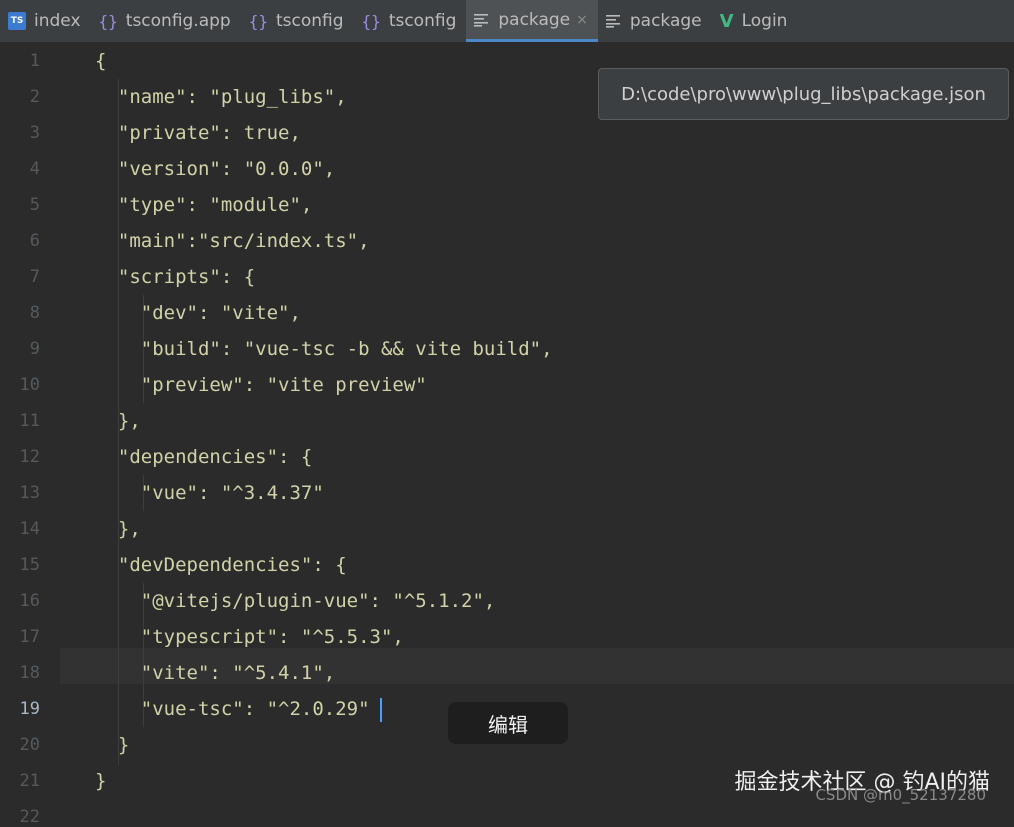 The height and width of the screenshot is (827, 1014). Describe the element at coordinates (34, 97) in the screenshot. I see `line-number: 2` at that location.